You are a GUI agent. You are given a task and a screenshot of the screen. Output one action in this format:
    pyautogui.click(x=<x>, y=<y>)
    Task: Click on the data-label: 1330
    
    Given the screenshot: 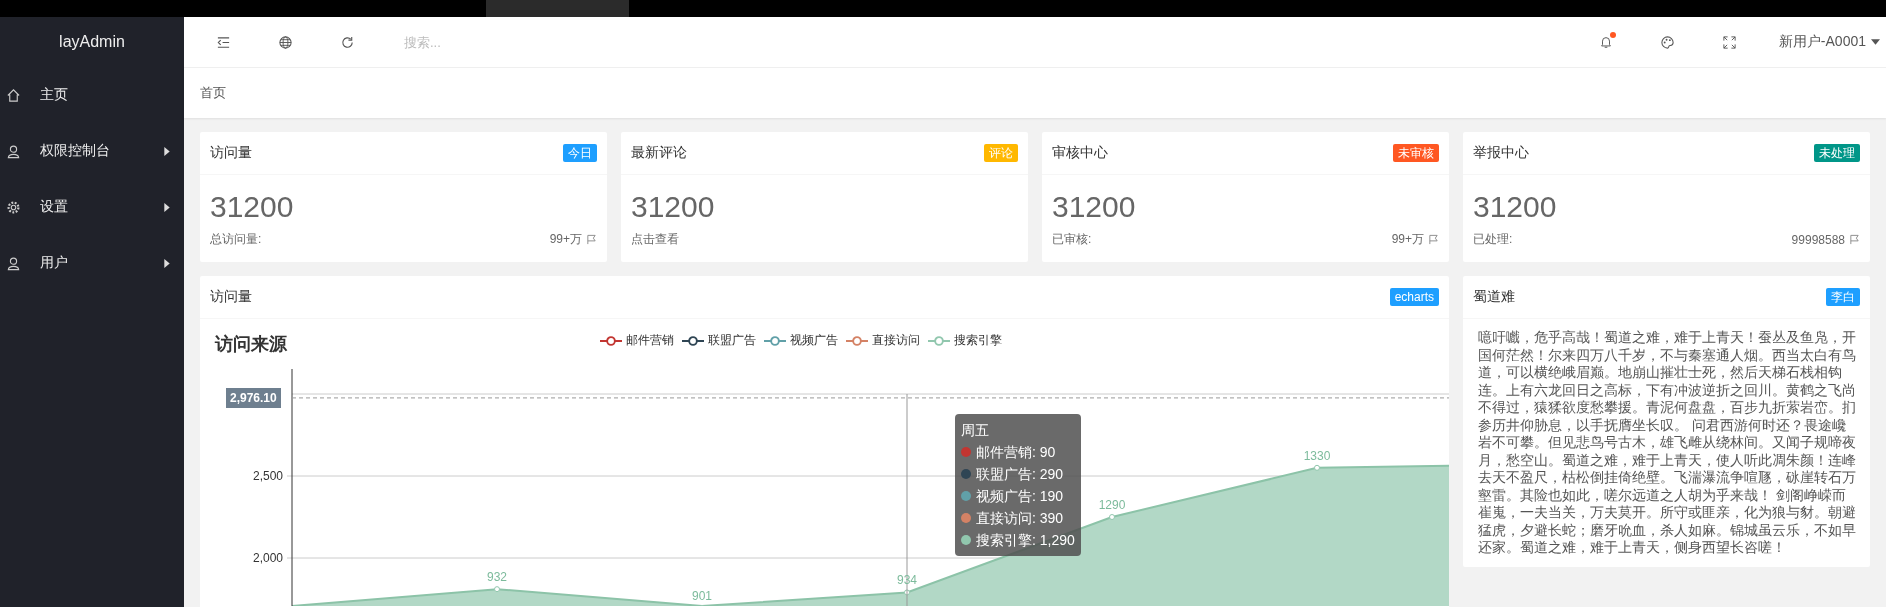 What is the action you would take?
    pyautogui.click(x=1317, y=455)
    